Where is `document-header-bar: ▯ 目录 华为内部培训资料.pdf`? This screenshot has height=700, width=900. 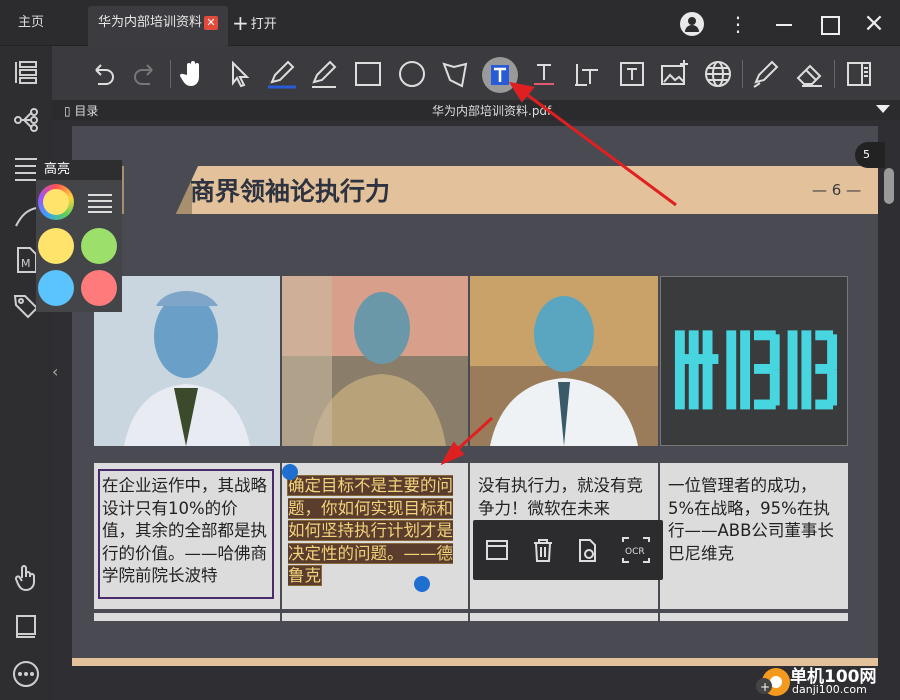
document-header-bar: ▯ 目录 华为内部培训资料.pdf is located at coordinates (476, 110).